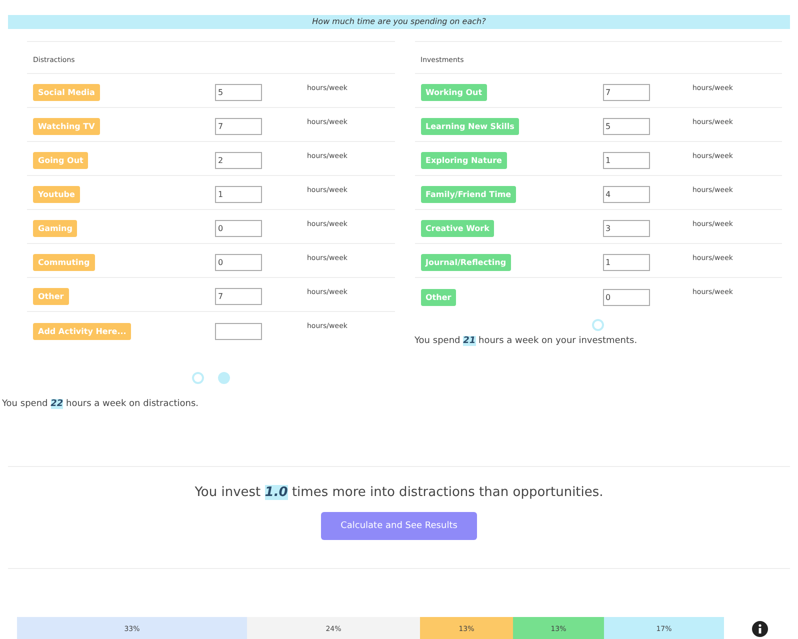 The height and width of the screenshot is (639, 798). Describe the element at coordinates (526, 341) in the screenshot. I see `hours-summary: You spend 21 hours a week on your investments.` at that location.